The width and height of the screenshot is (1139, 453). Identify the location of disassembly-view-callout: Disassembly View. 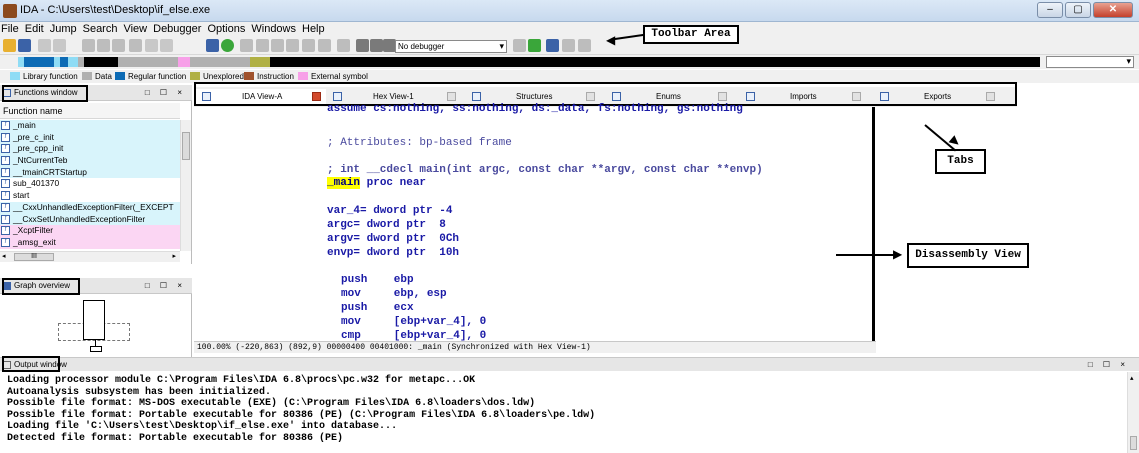
(968, 255).